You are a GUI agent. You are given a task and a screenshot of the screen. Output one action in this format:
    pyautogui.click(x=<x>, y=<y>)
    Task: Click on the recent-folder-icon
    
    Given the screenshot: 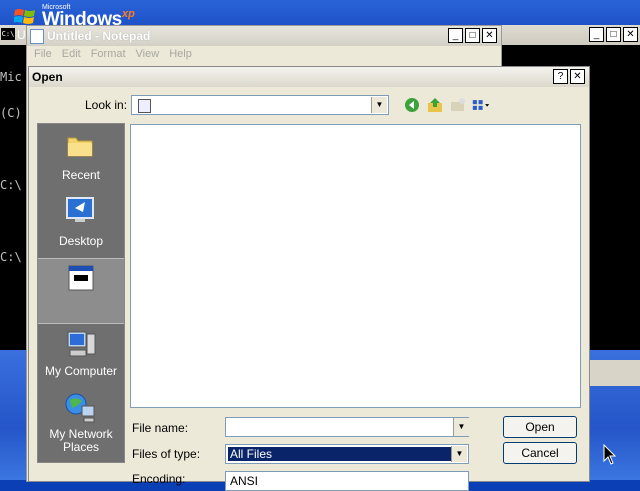 What is the action you would take?
    pyautogui.click(x=80, y=147)
    